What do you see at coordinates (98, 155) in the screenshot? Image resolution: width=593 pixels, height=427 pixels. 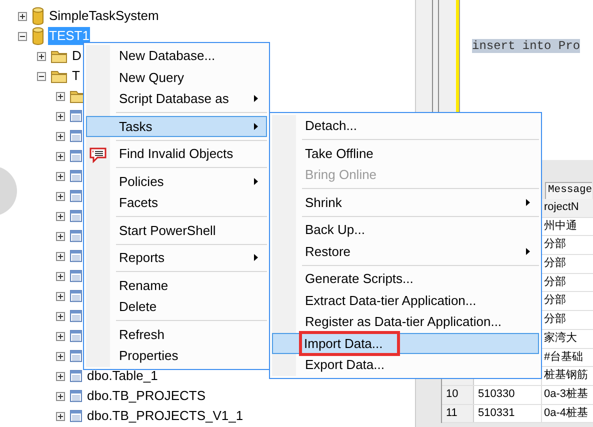 I see `comment-icon` at bounding box center [98, 155].